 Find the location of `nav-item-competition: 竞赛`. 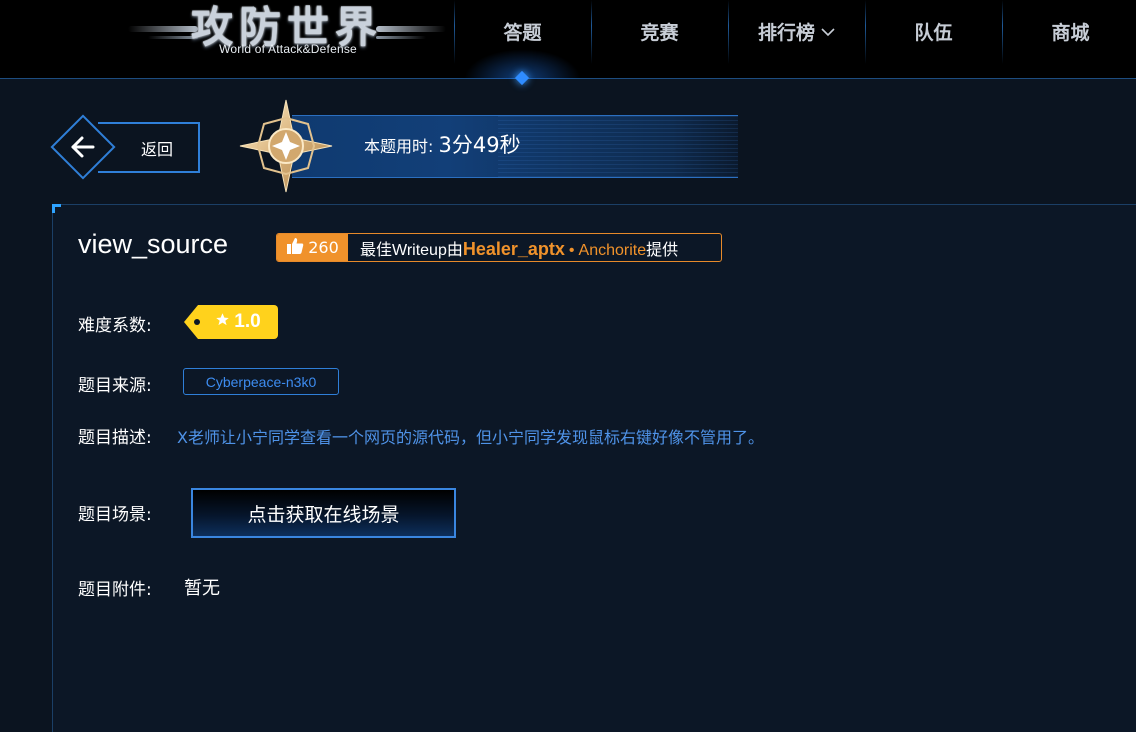

nav-item-competition: 竞赛 is located at coordinates (659, 39).